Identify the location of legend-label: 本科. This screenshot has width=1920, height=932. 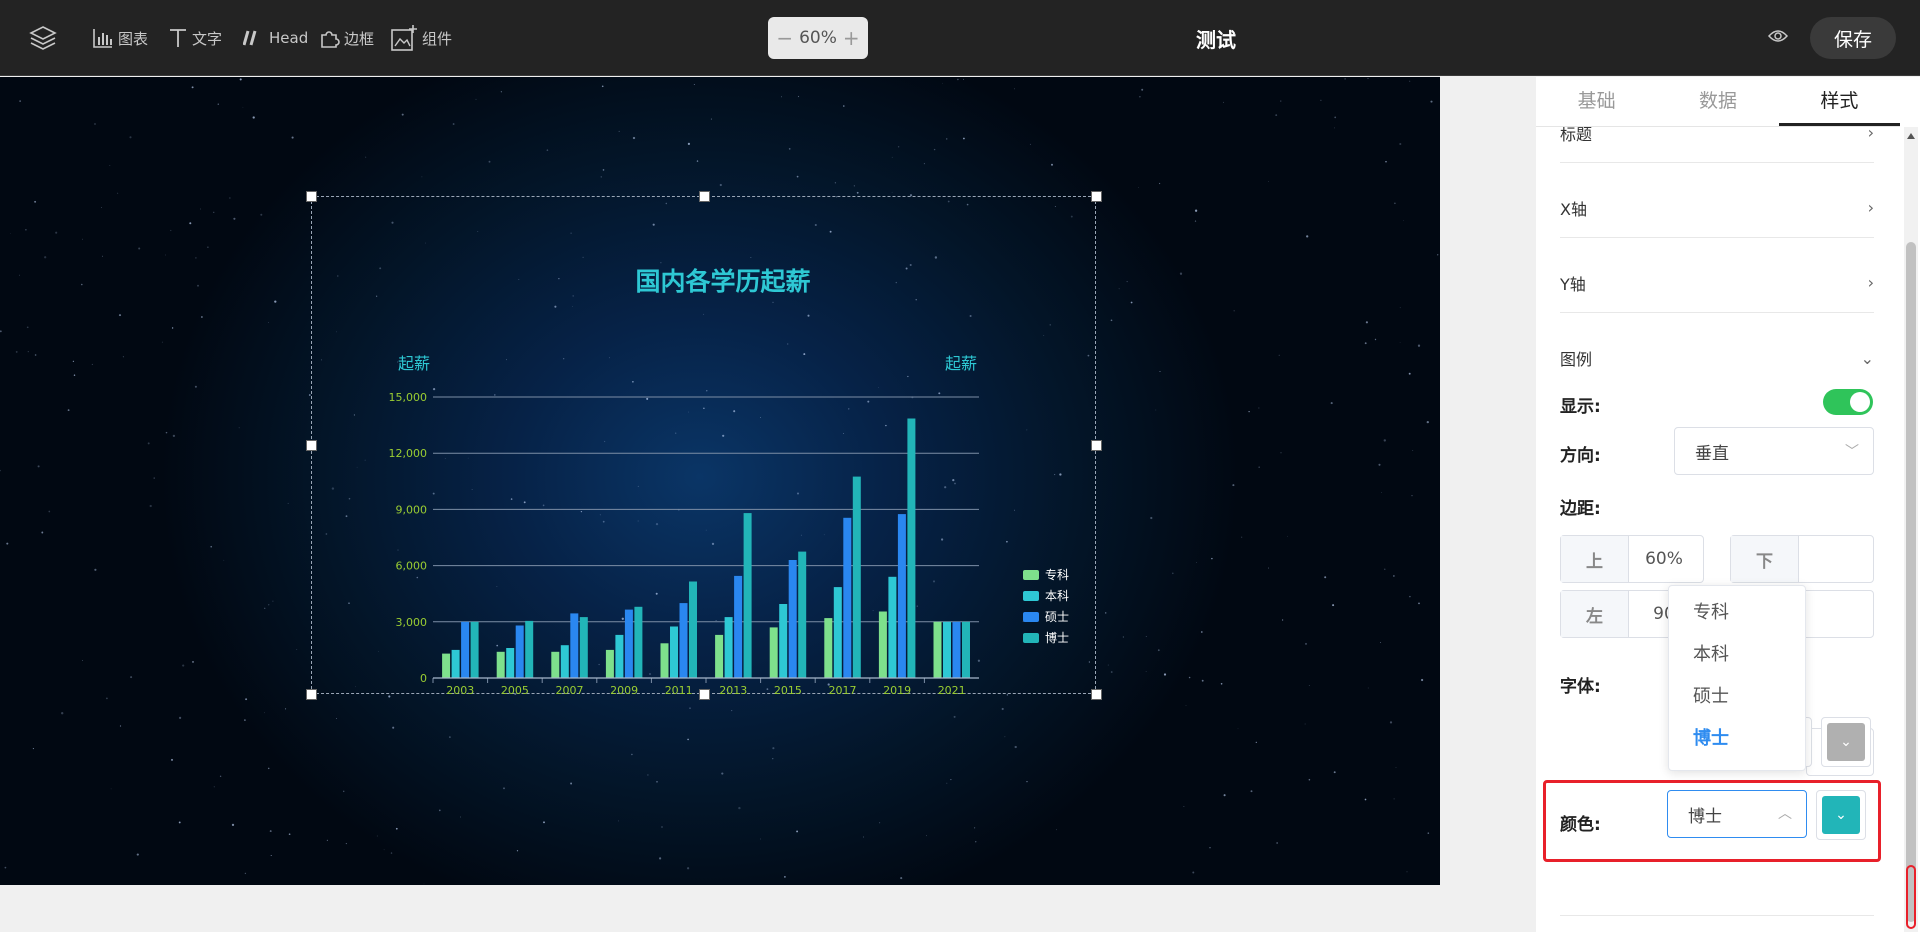
(1057, 596).